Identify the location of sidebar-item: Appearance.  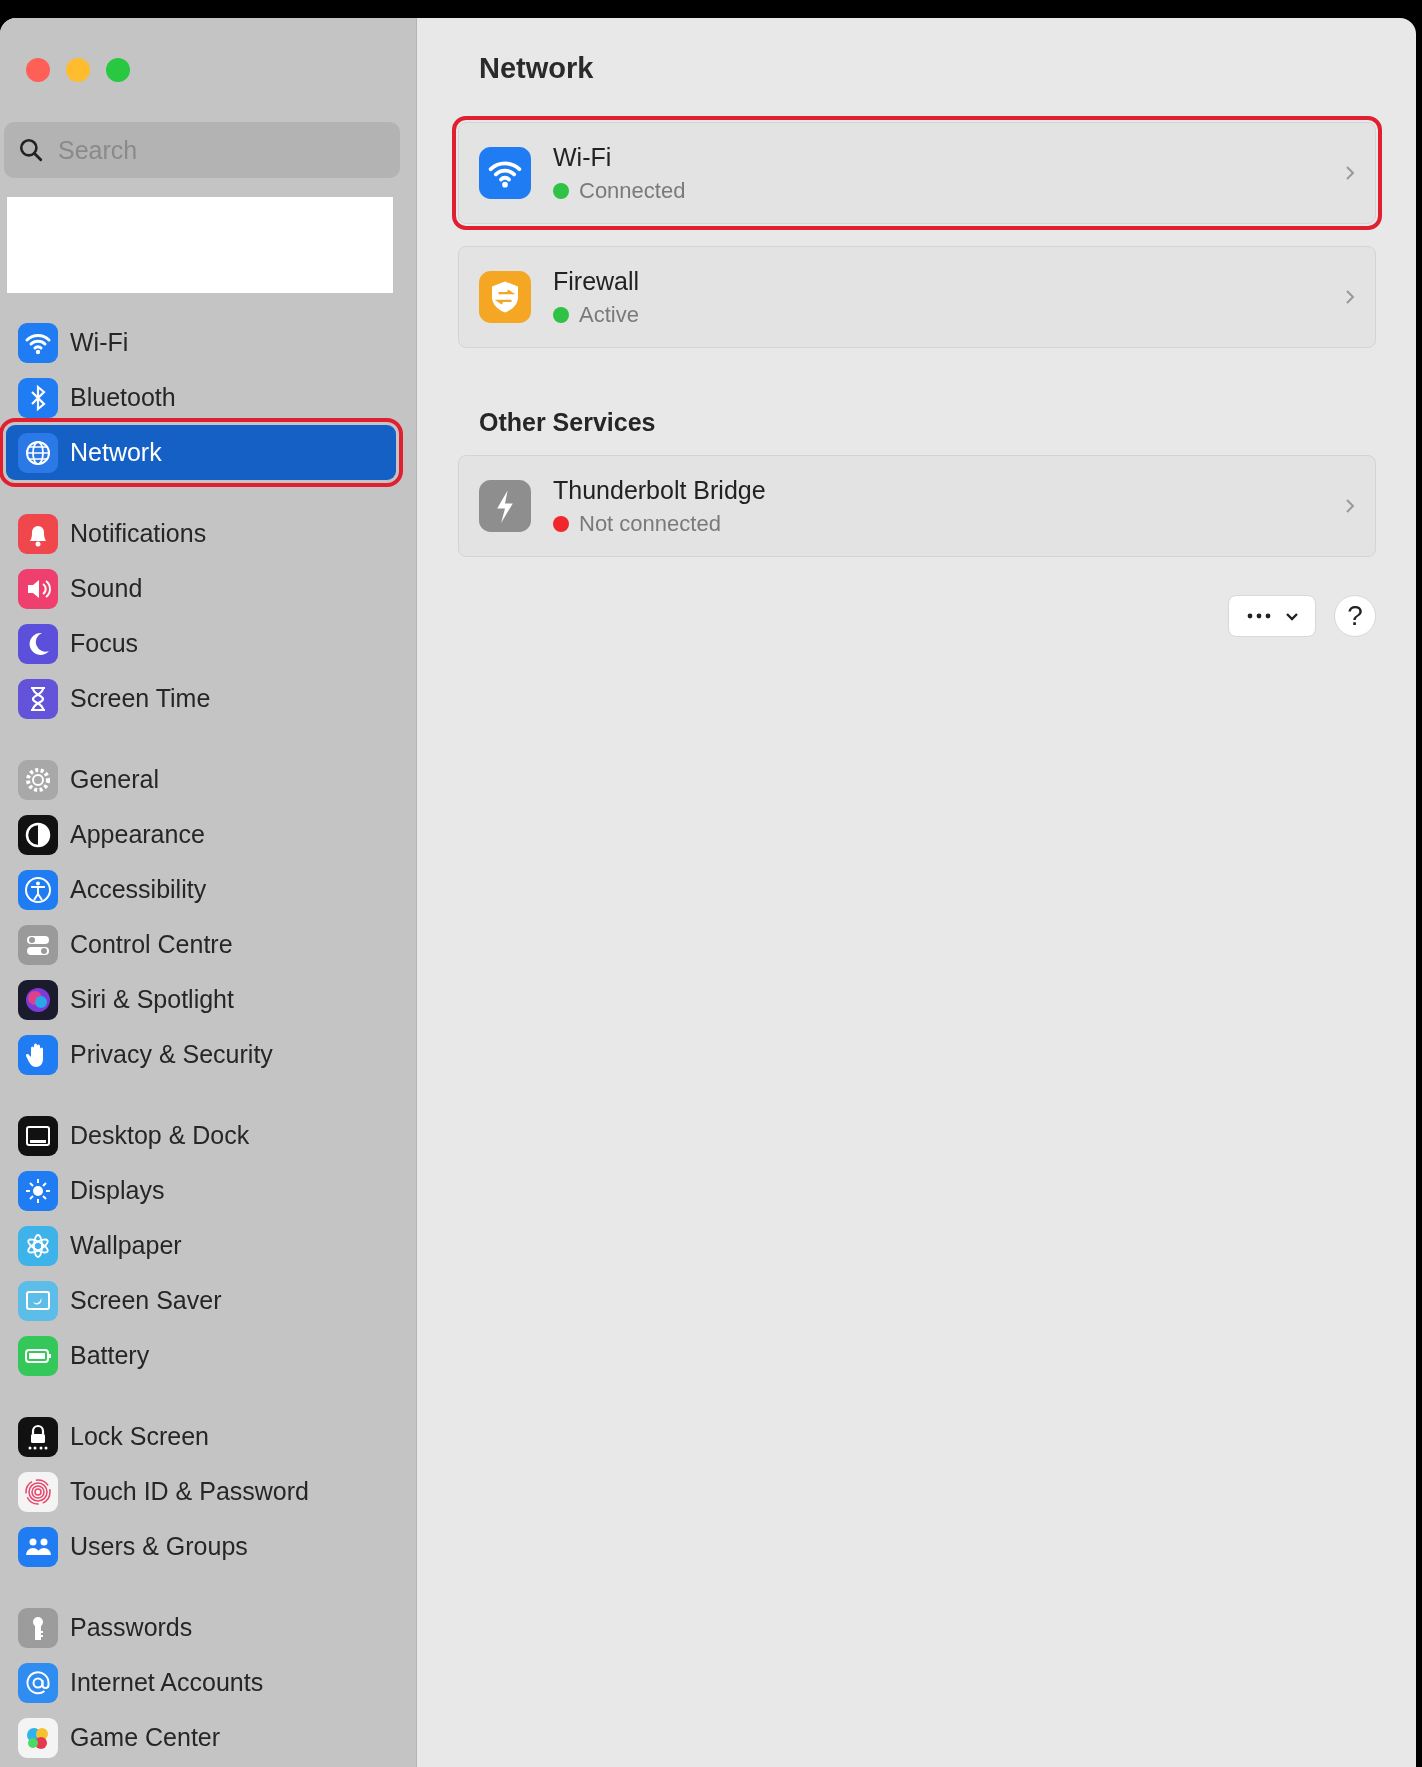
(201, 834).